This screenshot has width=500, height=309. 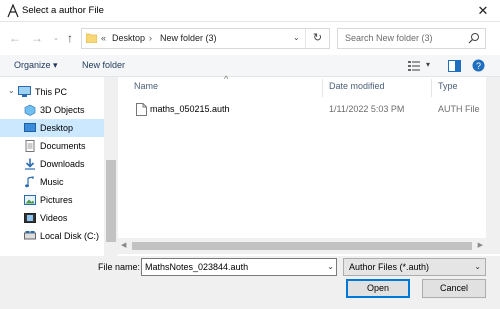 What do you see at coordinates (459, 109) in the screenshot?
I see `file-type: AUTH File` at bounding box center [459, 109].